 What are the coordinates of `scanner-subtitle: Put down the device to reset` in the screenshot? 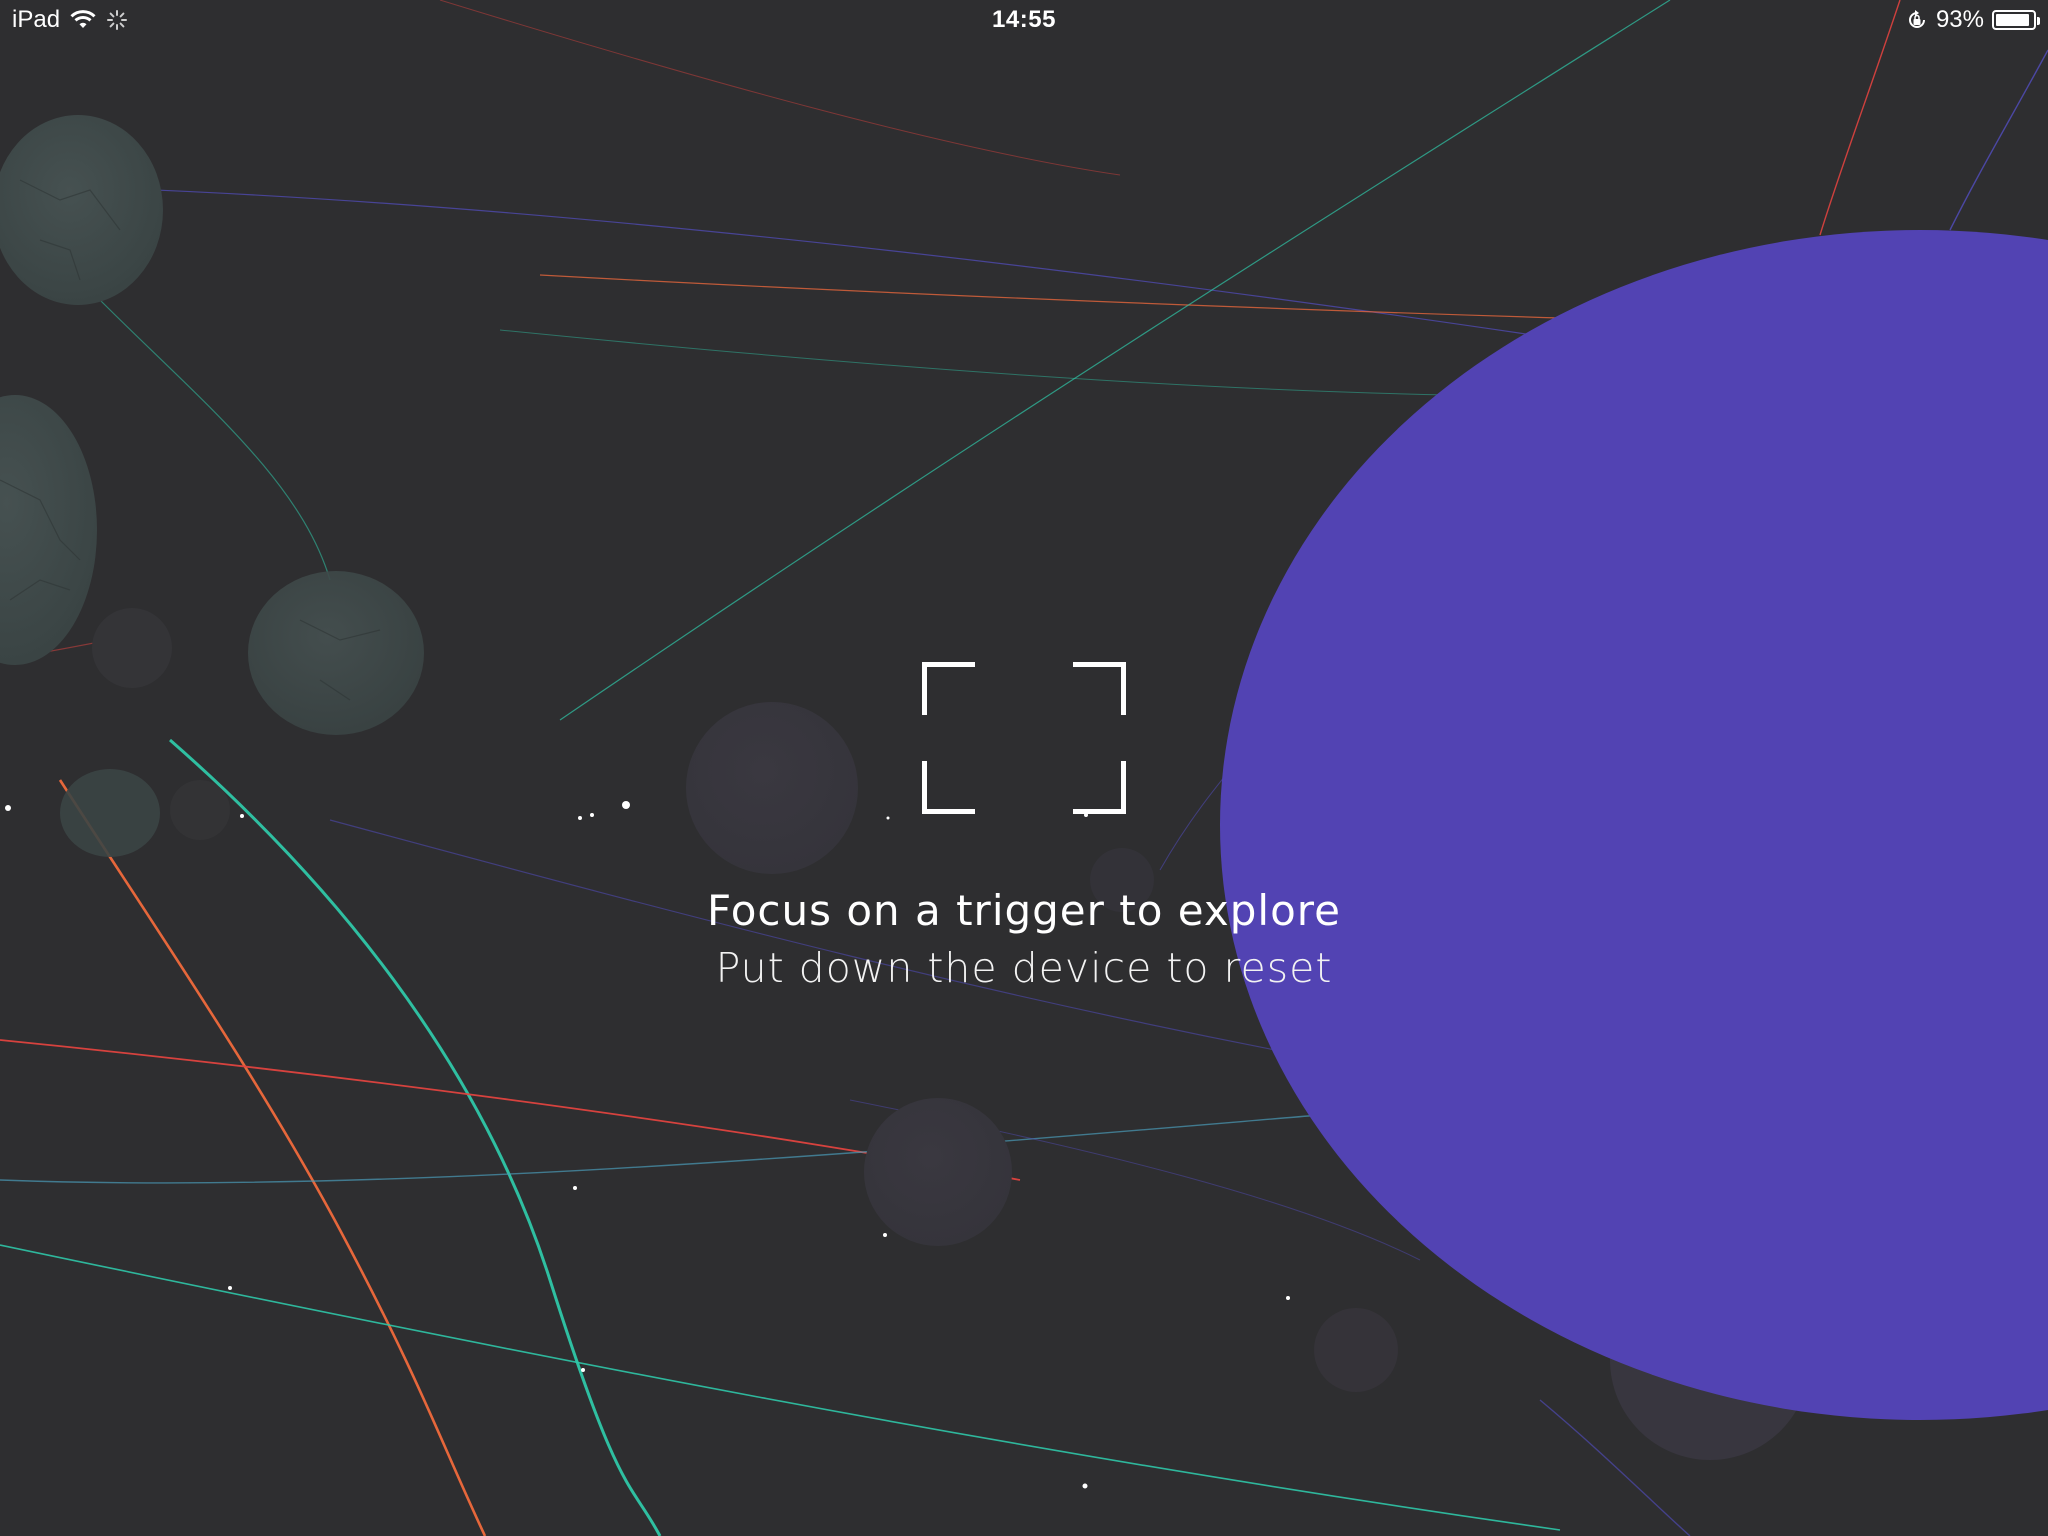 It's located at (1024, 968).